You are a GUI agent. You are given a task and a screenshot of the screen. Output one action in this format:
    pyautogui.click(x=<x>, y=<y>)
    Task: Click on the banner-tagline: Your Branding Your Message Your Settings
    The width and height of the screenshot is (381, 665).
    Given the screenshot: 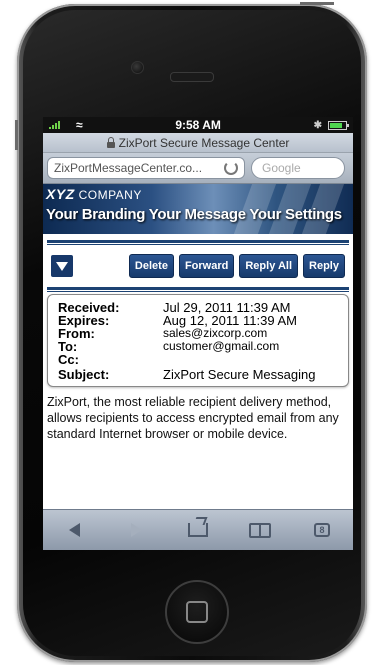 What is the action you would take?
    pyautogui.click(x=194, y=214)
    